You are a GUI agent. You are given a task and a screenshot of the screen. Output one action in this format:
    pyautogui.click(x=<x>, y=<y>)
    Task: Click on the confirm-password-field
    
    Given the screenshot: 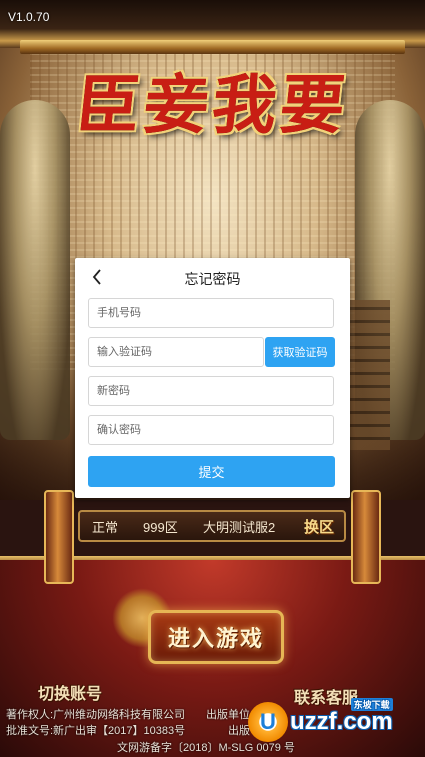 What is the action you would take?
    pyautogui.click(x=211, y=430)
    